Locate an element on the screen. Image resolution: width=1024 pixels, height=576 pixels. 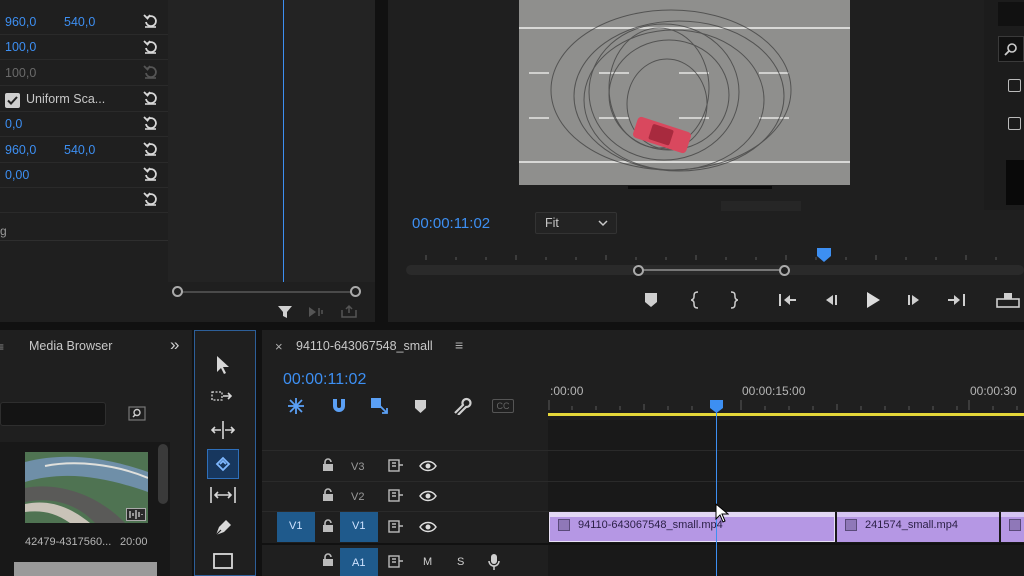
cut-off-label: g is located at coordinates (3, 231).